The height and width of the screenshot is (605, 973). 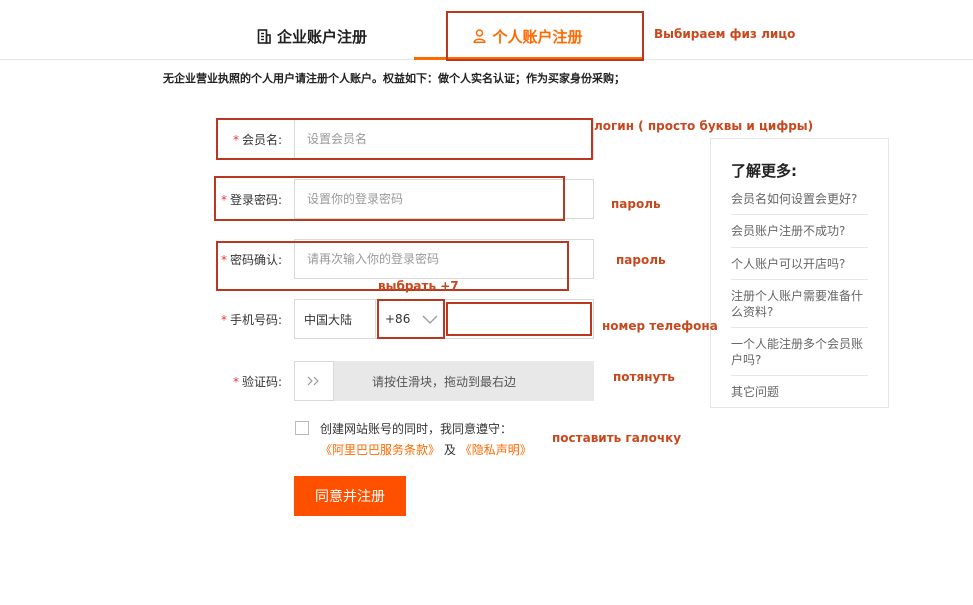 I want to click on tab-company-label: 企业账户注册, so click(x=321, y=36).